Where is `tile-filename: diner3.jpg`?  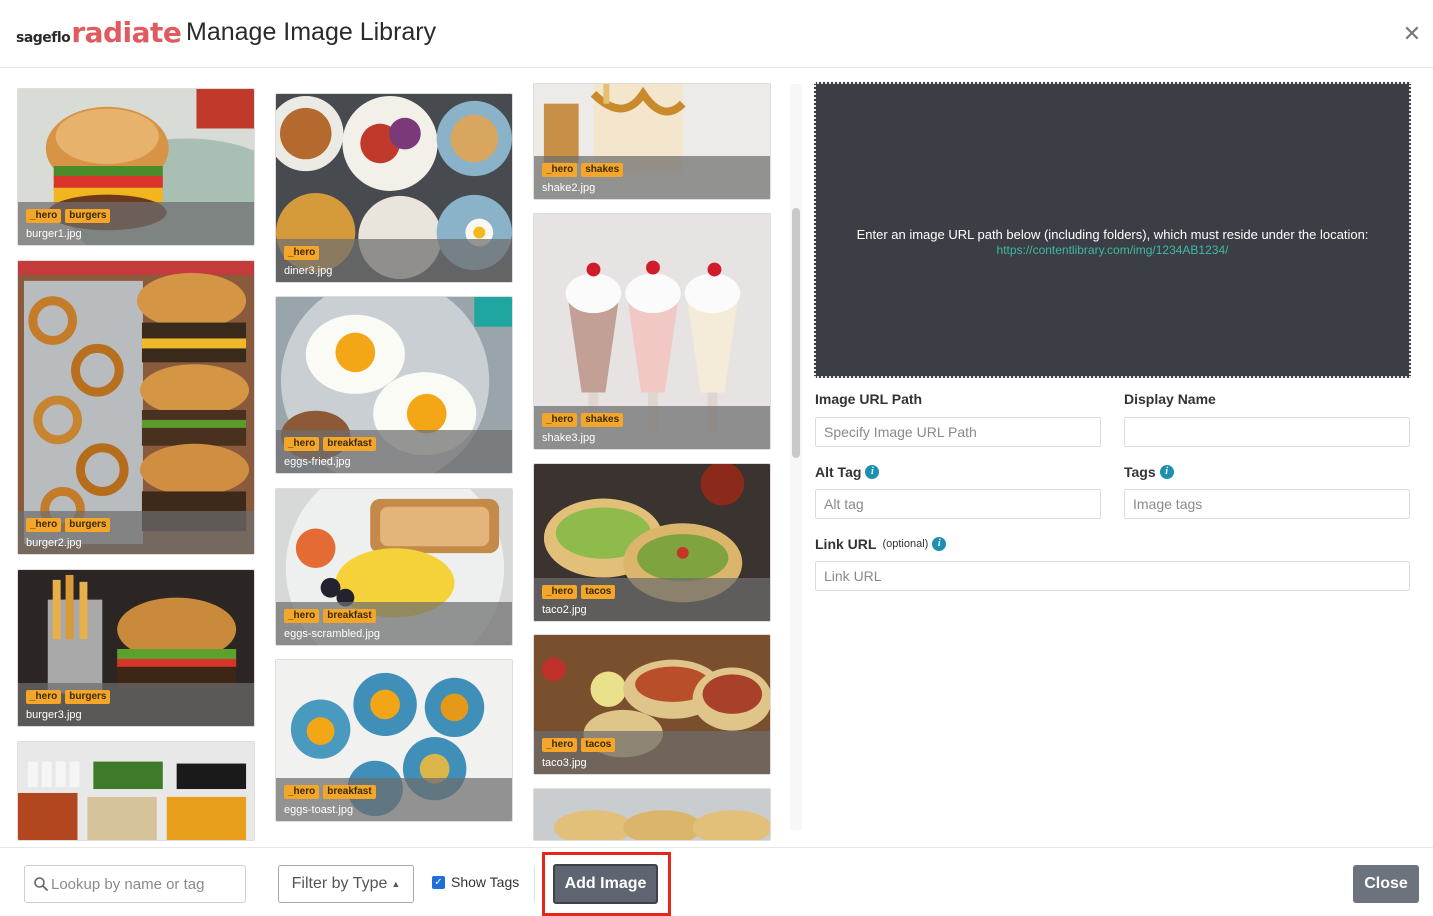
tile-filename: diner3.jpg is located at coordinates (308, 271).